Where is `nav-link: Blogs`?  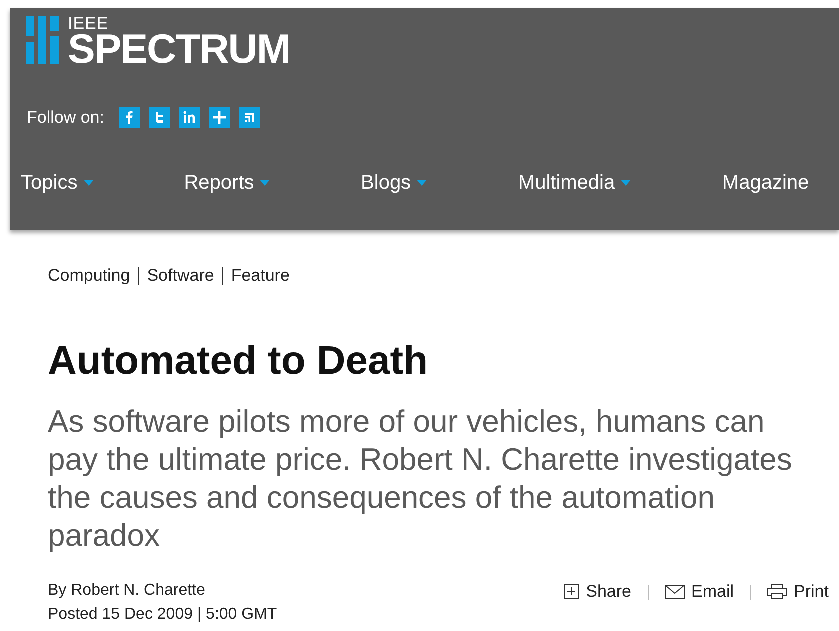 nav-link: Blogs is located at coordinates (439, 183).